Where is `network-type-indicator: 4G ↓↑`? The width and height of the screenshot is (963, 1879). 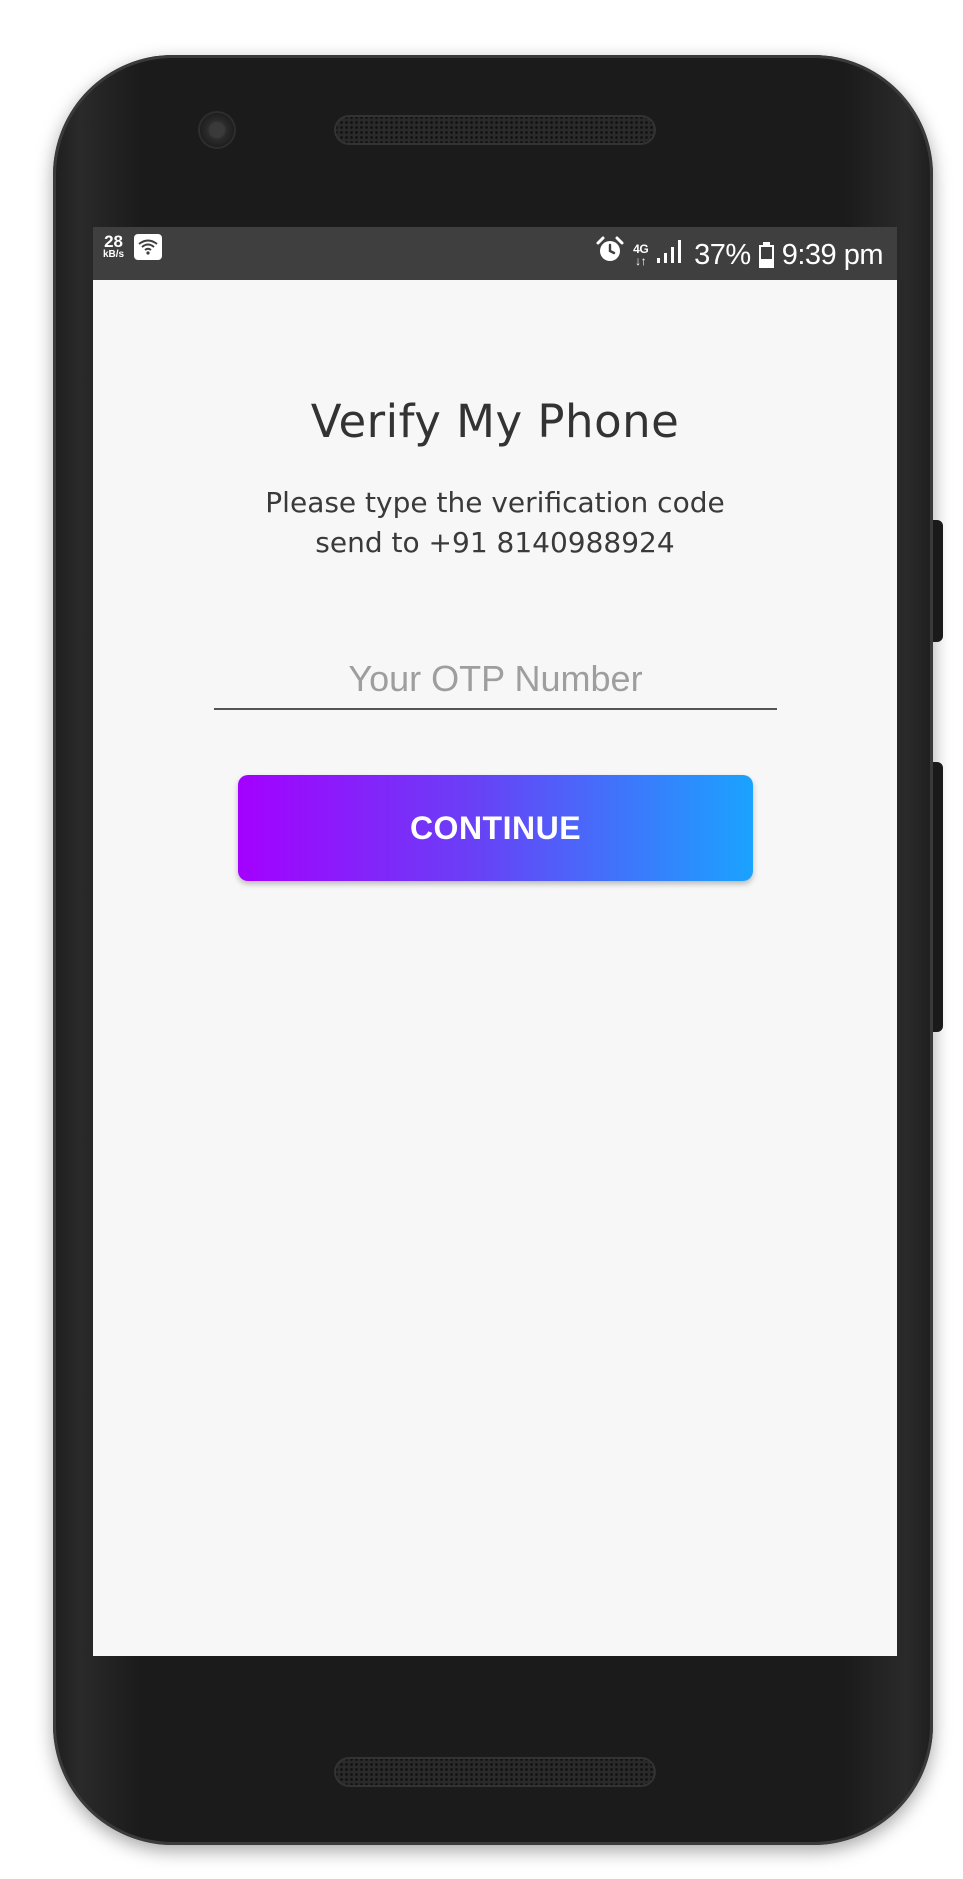
network-type-indicator: 4G ↓↑ is located at coordinates (641, 254).